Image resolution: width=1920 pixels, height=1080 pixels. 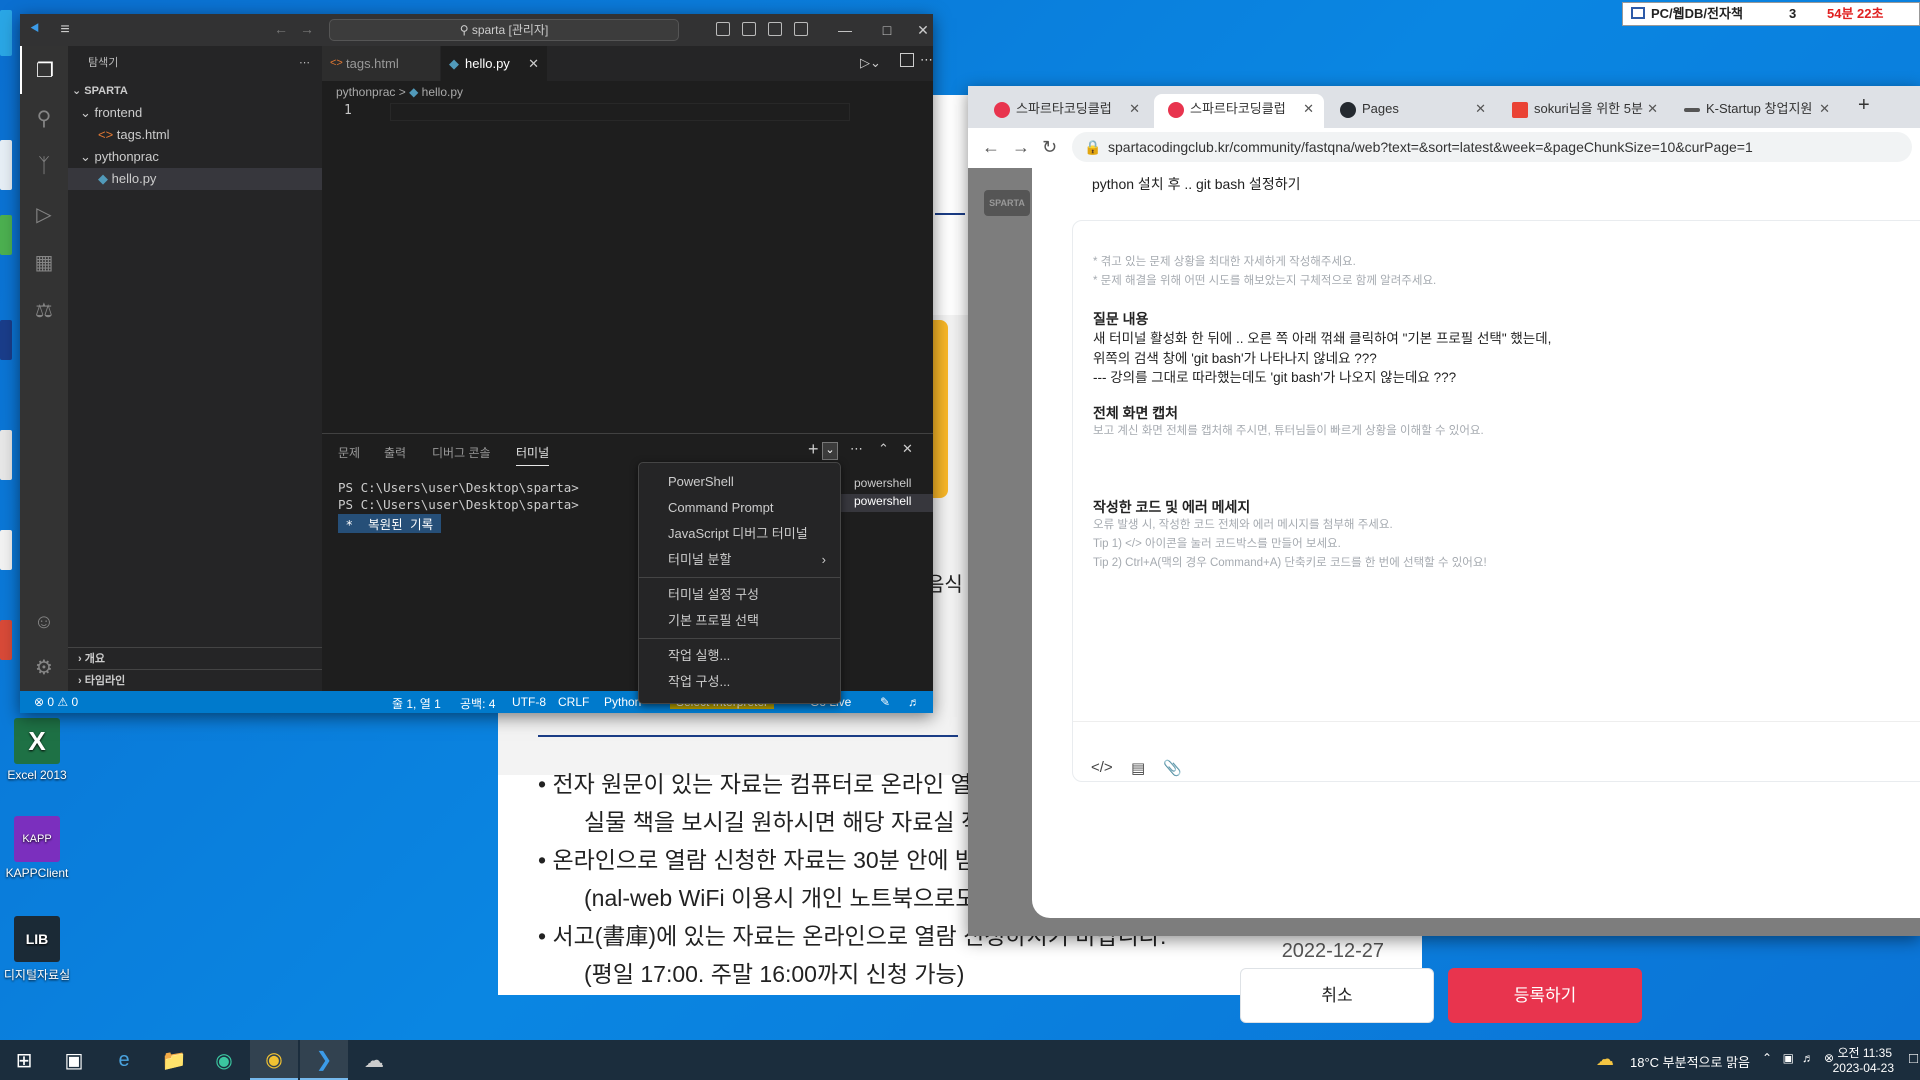 What do you see at coordinates (739, 534) in the screenshot?
I see `menu-item-js-debug-terminal: JavaScript 디버그 터미널` at bounding box center [739, 534].